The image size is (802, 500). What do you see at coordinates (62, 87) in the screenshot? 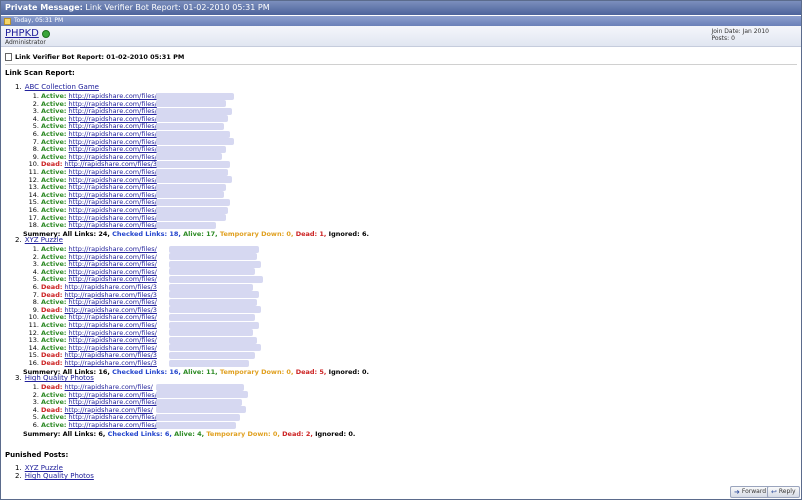
I see `group-title-link: ABC Collection Game` at bounding box center [62, 87].